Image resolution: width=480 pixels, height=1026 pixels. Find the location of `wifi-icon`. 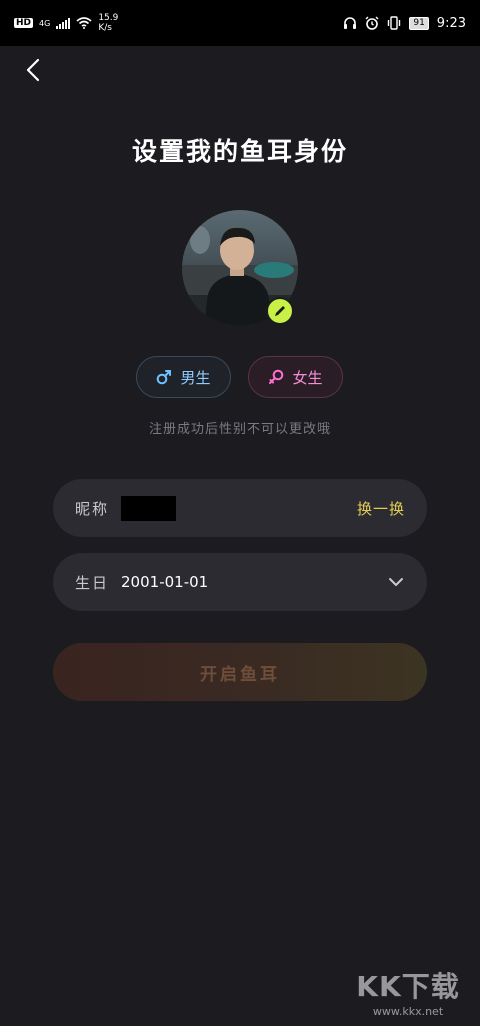

wifi-icon is located at coordinates (84, 23).